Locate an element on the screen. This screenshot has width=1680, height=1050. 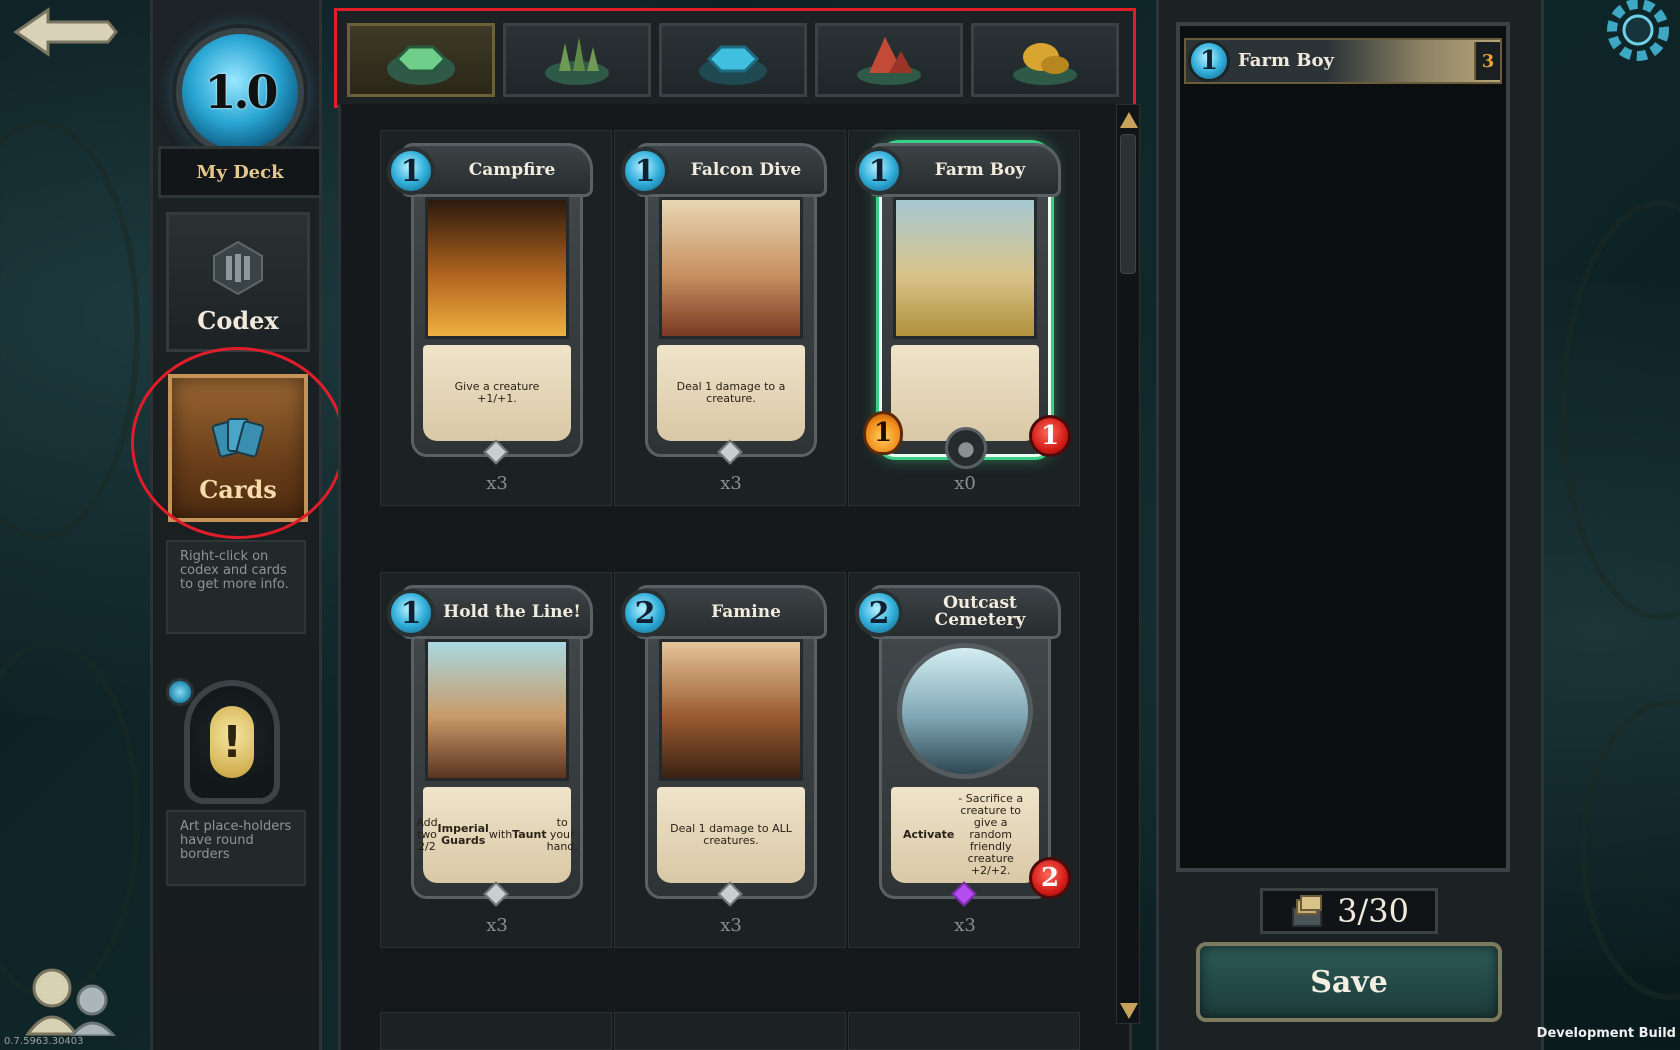
health-stat: 2 is located at coordinates (1050, 878).